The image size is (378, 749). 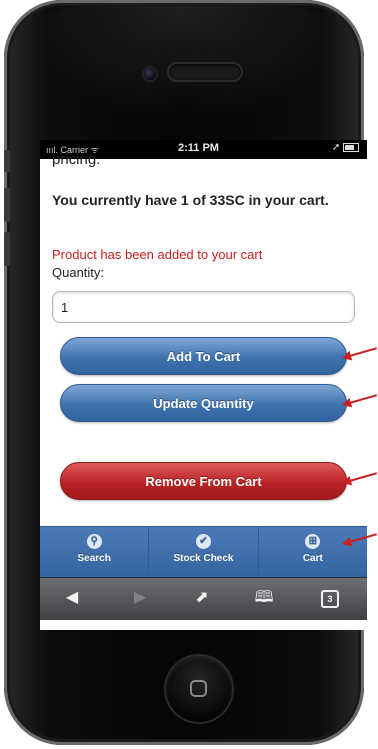 I want to click on quantity-input, so click(x=203, y=307).